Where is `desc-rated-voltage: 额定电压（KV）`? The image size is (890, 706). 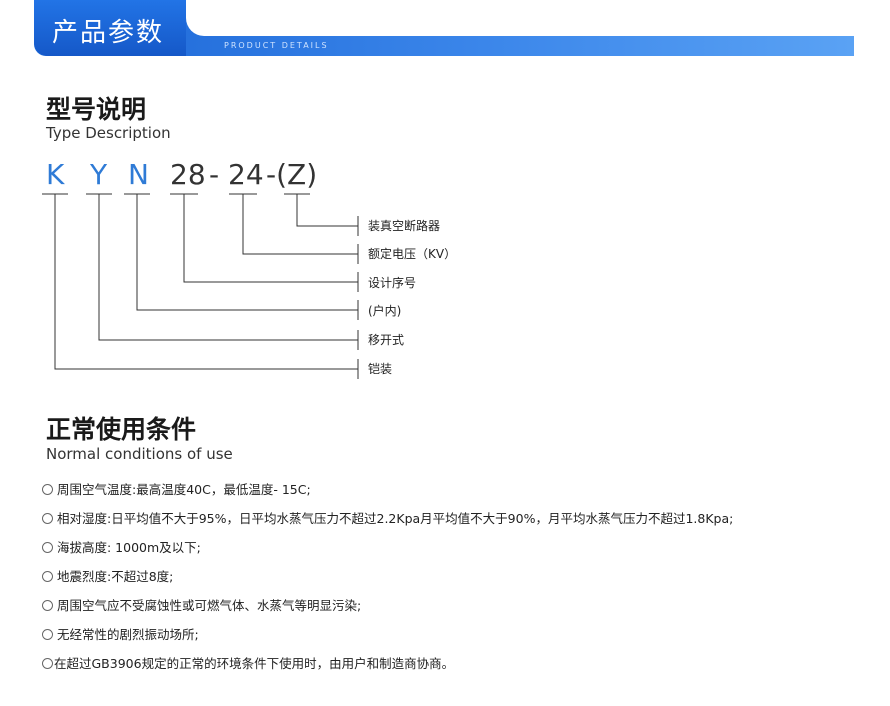
desc-rated-voltage: 额定电压（KV） is located at coordinates (412, 254).